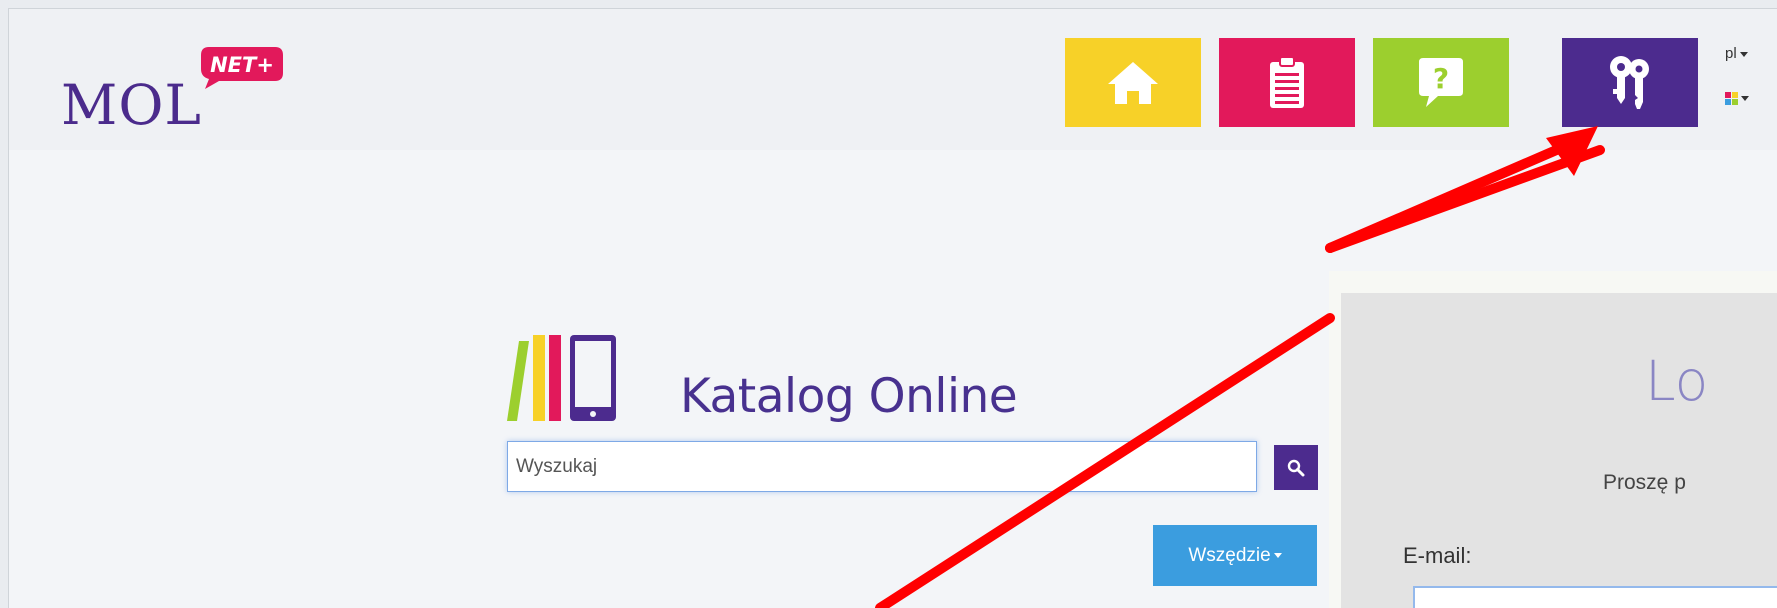 The image size is (1777, 608). I want to click on keys-icon, so click(1629, 82).